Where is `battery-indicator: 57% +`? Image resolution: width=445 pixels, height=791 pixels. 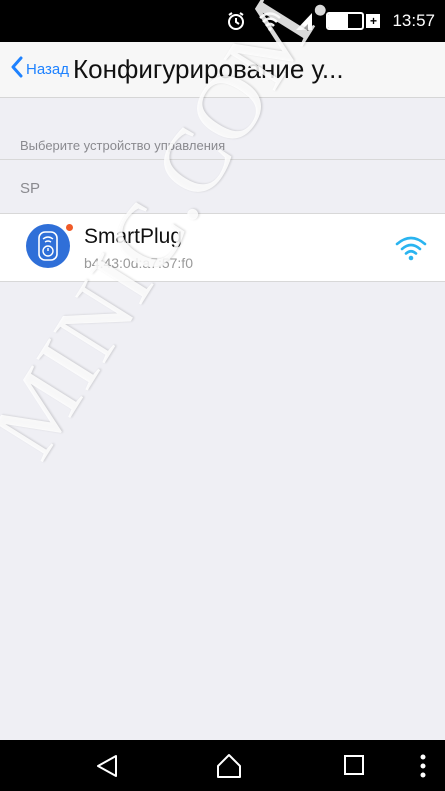 battery-indicator: 57% + is located at coordinates (353, 21).